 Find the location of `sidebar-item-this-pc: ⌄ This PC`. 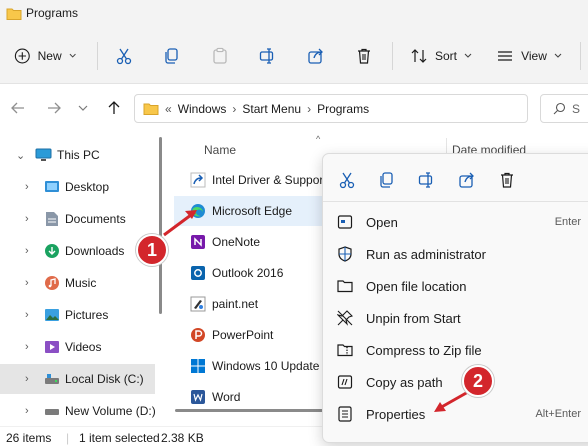

sidebar-item-this-pc: ⌄ This PC is located at coordinates (77, 155).